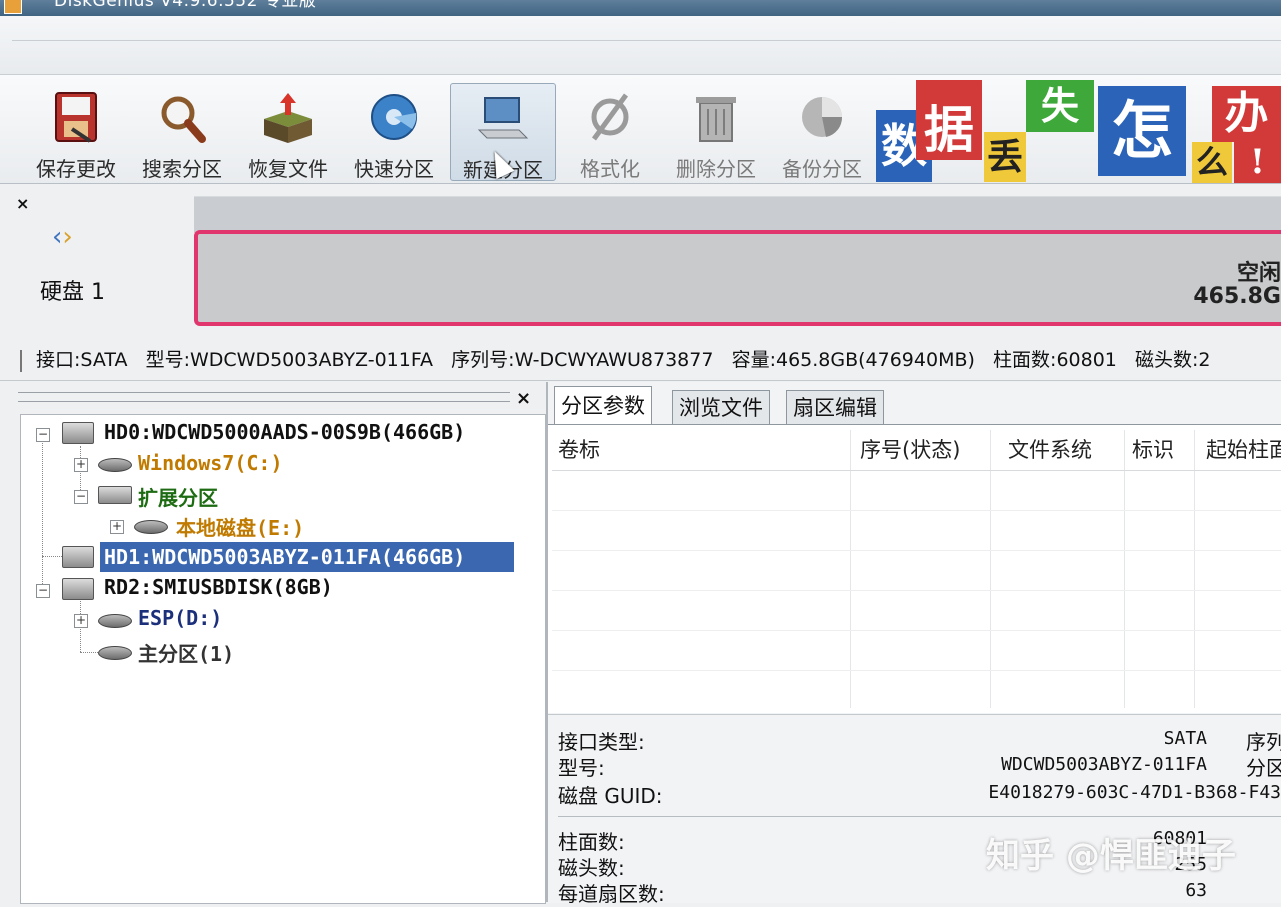  I want to click on quick-partition-button: 快速分区, so click(394, 132).